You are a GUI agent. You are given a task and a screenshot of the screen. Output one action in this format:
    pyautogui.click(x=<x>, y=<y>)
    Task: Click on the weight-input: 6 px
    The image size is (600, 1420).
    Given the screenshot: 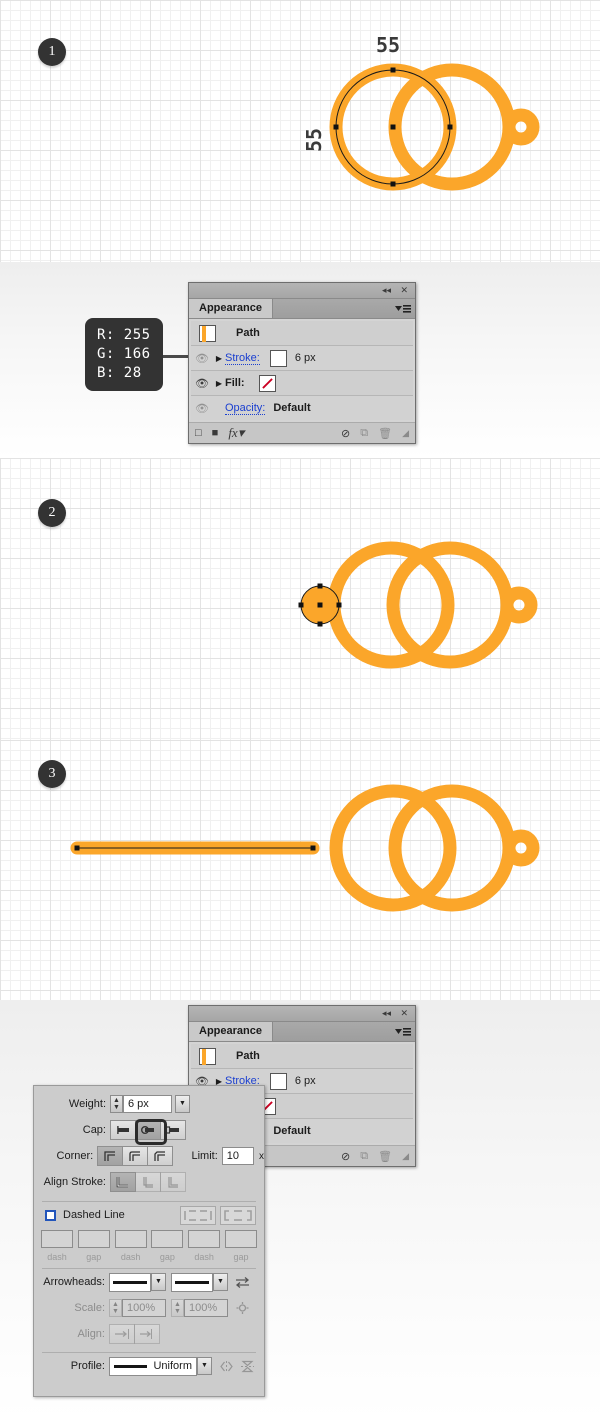 What is the action you would take?
    pyautogui.click(x=147, y=1104)
    